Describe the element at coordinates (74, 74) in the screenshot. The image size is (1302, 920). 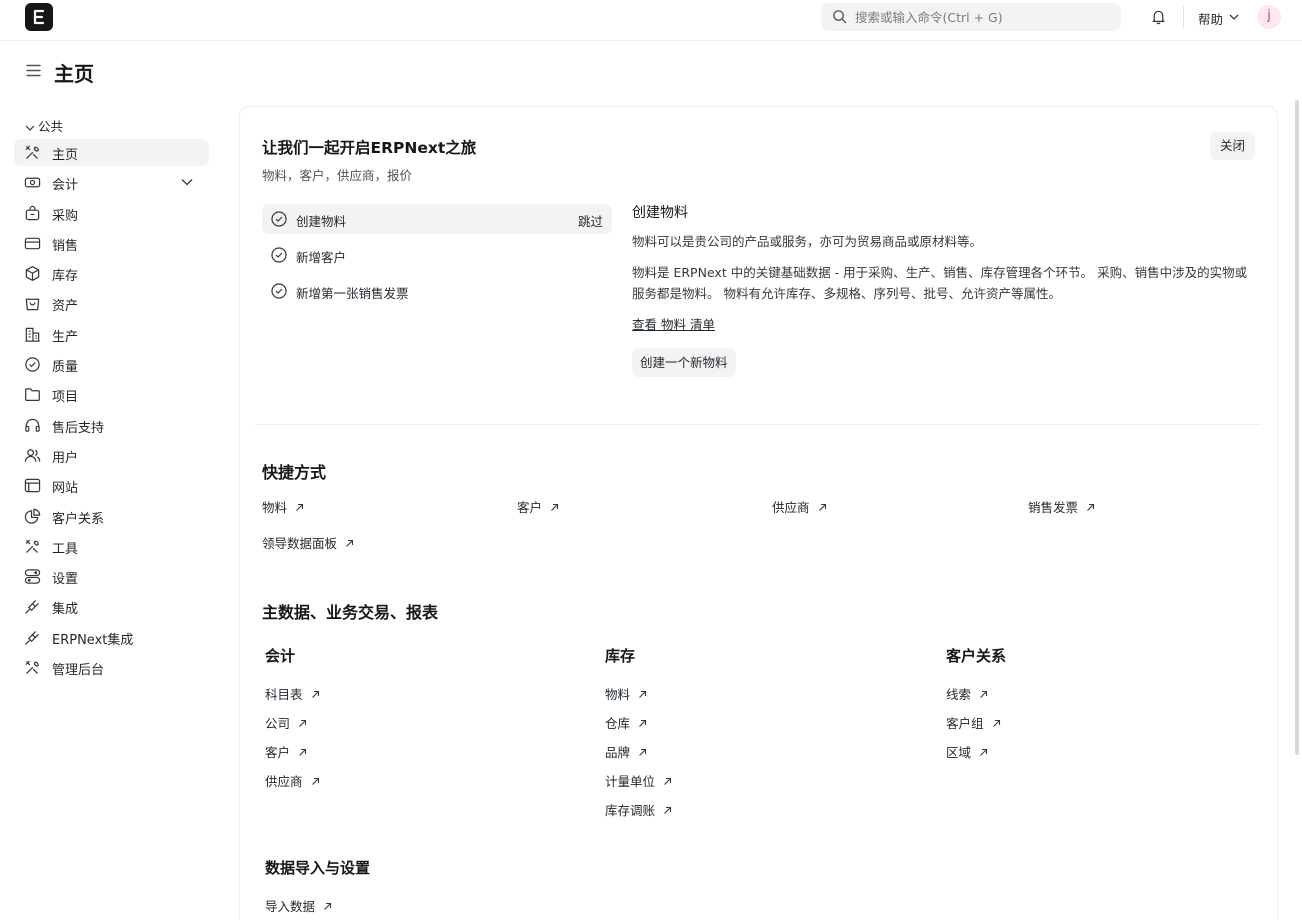
I see `page-title: 主页` at that location.